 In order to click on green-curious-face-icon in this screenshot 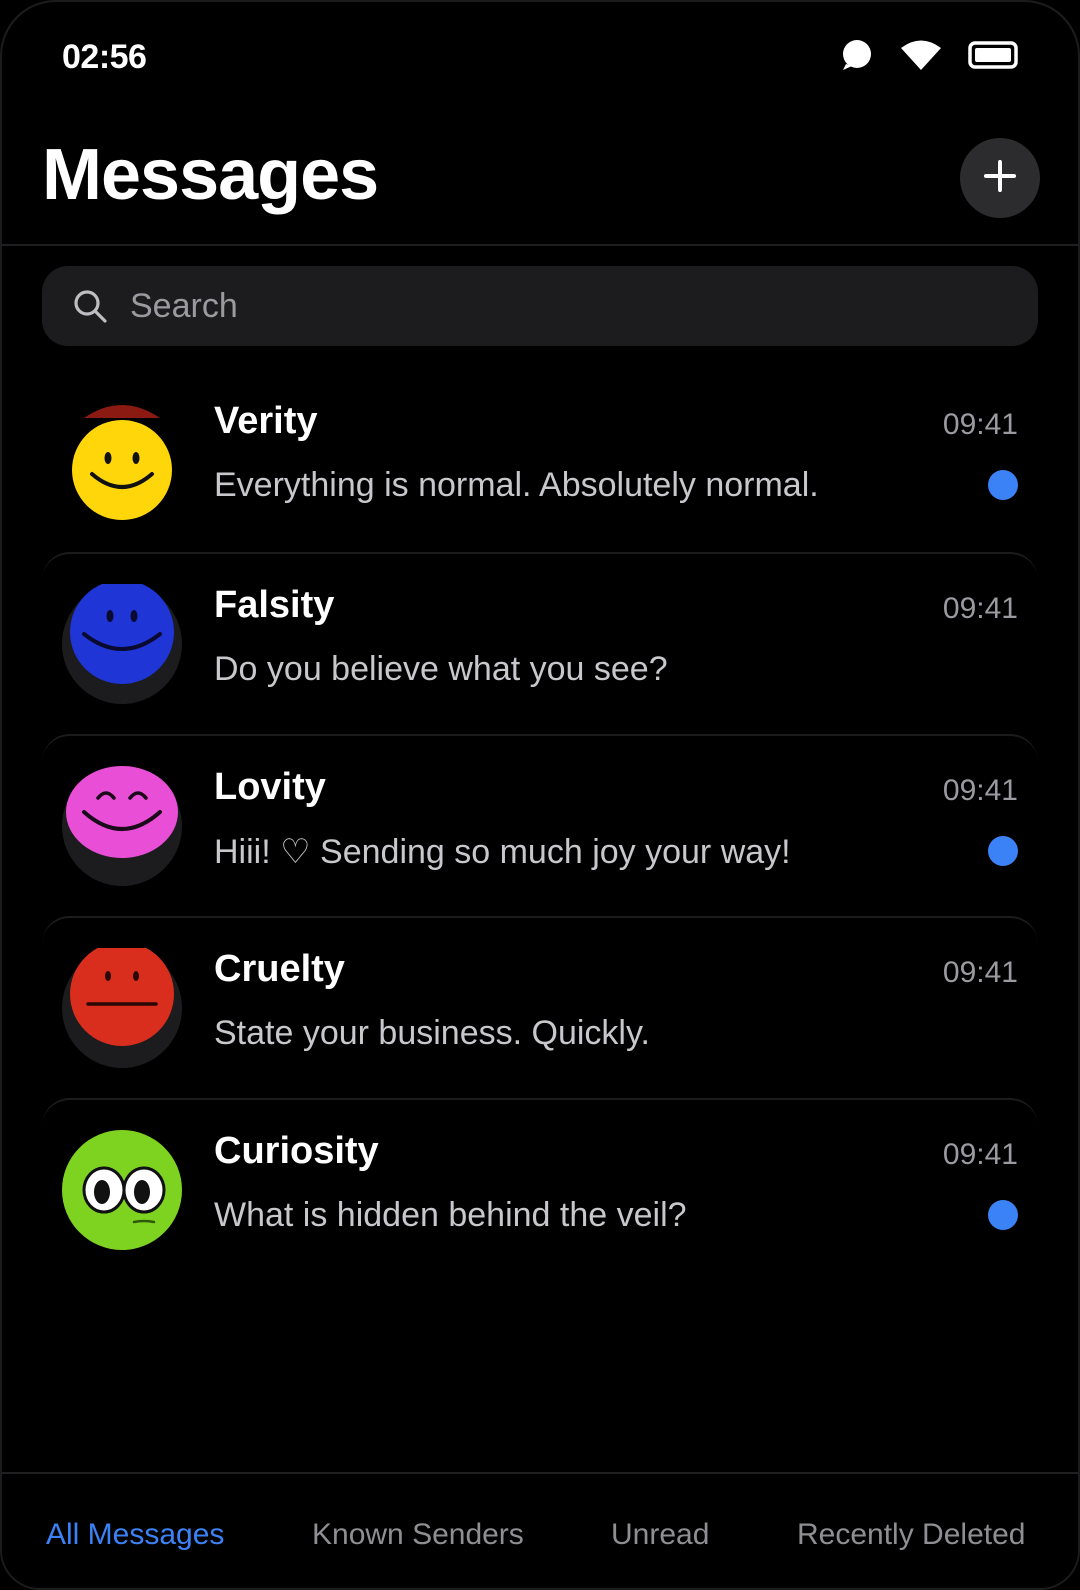, I will do `click(122, 1190)`.